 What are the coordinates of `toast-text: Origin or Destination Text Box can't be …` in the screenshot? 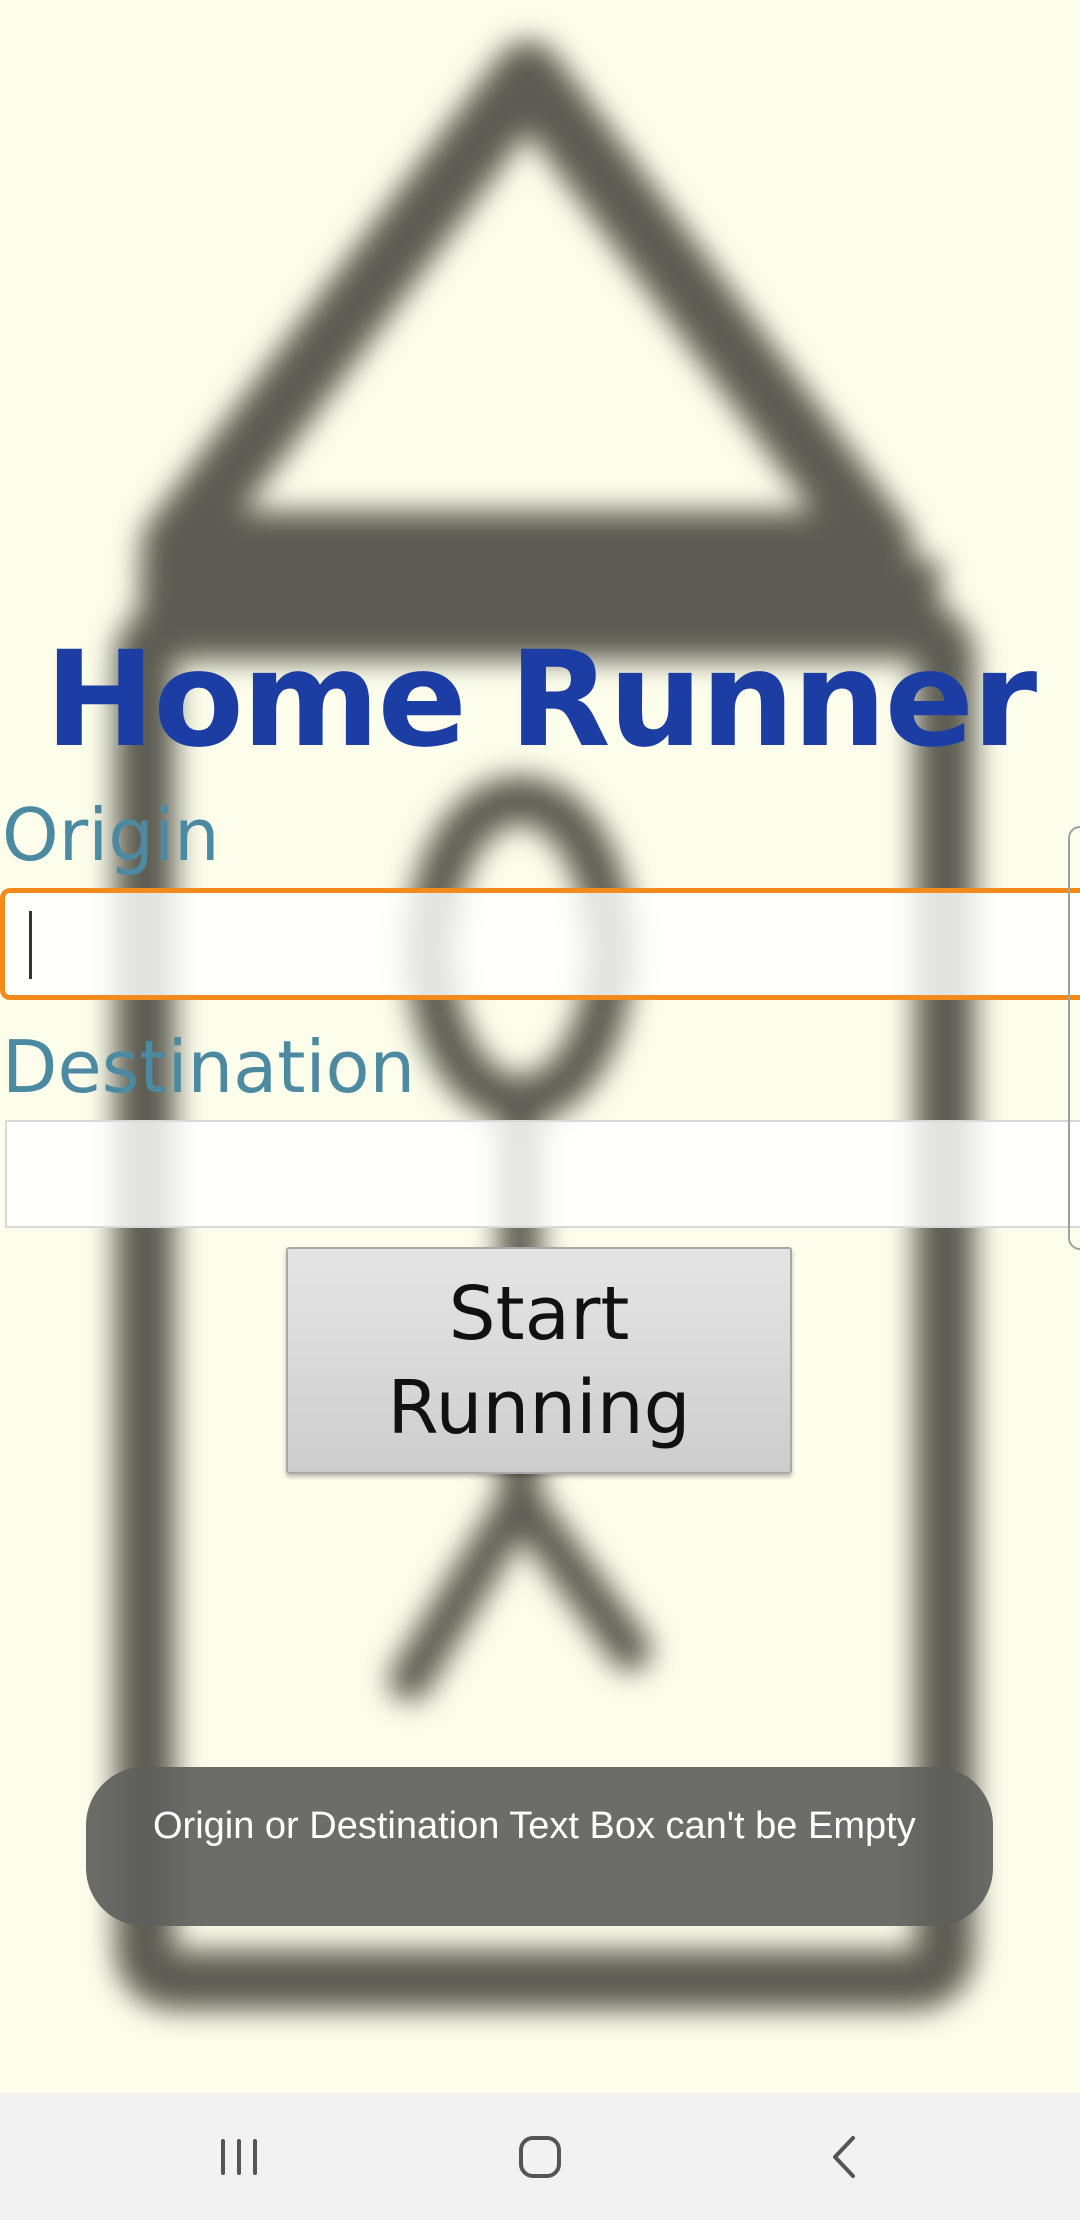 It's located at (534, 1826).